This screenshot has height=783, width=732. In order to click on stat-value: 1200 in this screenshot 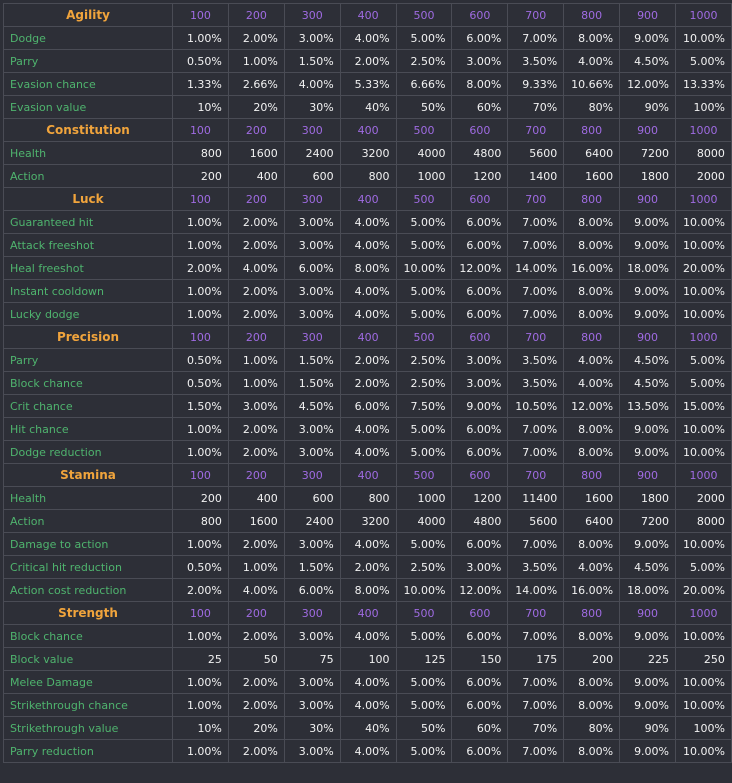, I will do `click(480, 498)`.